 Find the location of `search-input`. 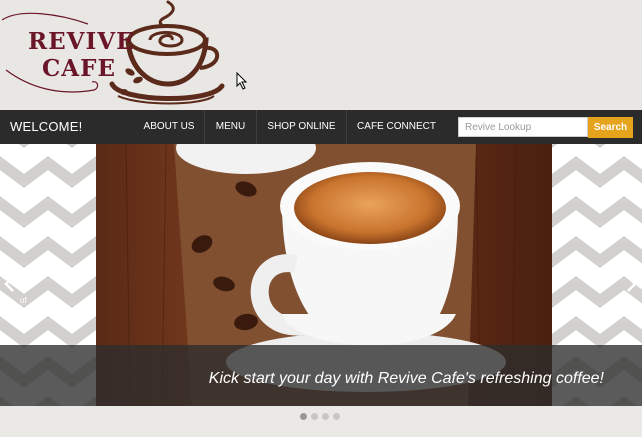

search-input is located at coordinates (523, 127).